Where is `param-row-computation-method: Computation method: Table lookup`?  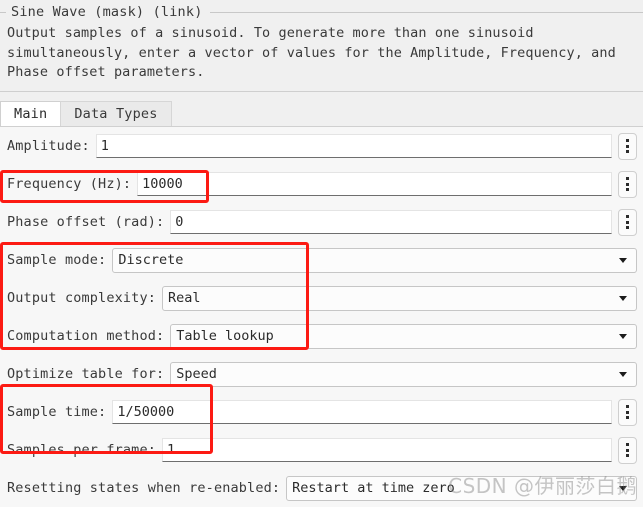 param-row-computation-method: Computation method: Table lookup is located at coordinates (321, 336).